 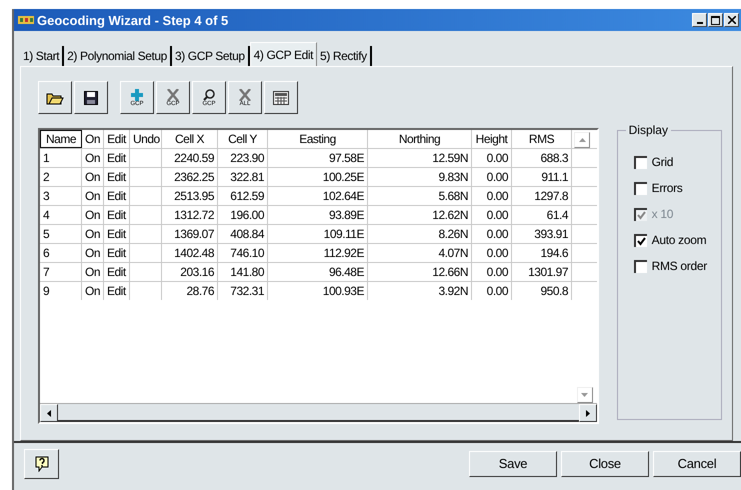 What do you see at coordinates (697, 463) in the screenshot?
I see `dialog-button: Cancel` at bounding box center [697, 463].